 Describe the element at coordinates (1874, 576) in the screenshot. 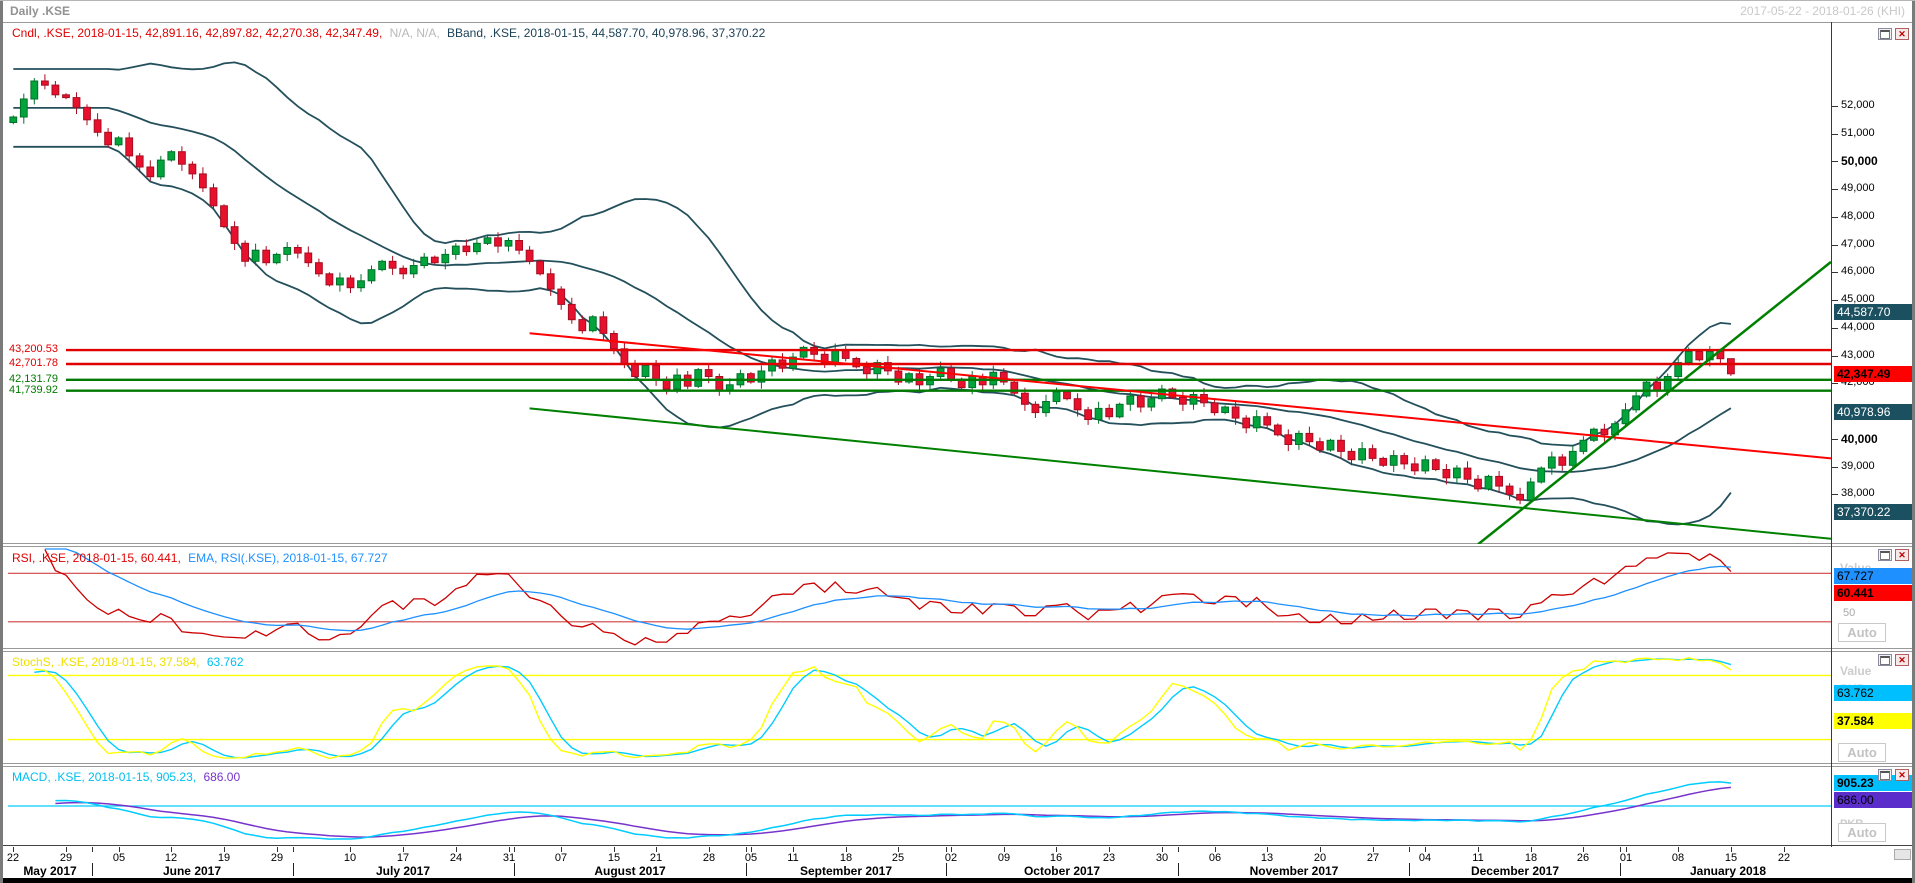

I see `rsi-value-label: 67.727` at that location.